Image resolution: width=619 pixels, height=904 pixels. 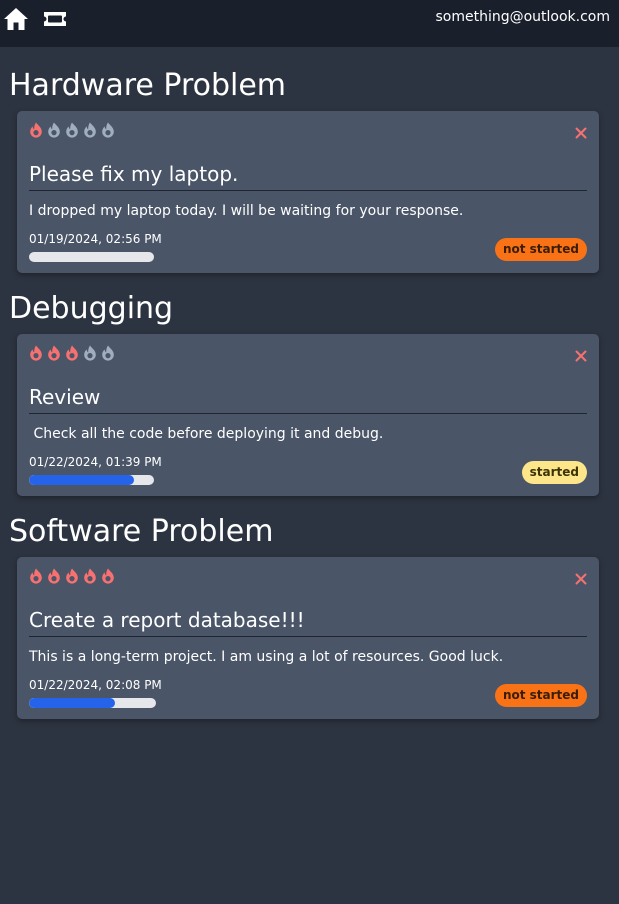 I want to click on group-title: Hardware Problem, so click(x=148, y=85).